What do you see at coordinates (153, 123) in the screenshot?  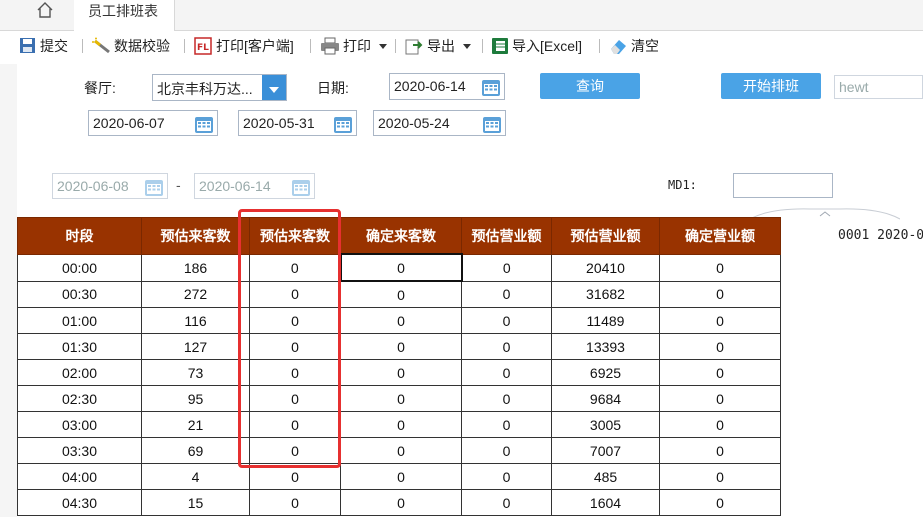 I see `compare-date-1: 2020-06-07` at bounding box center [153, 123].